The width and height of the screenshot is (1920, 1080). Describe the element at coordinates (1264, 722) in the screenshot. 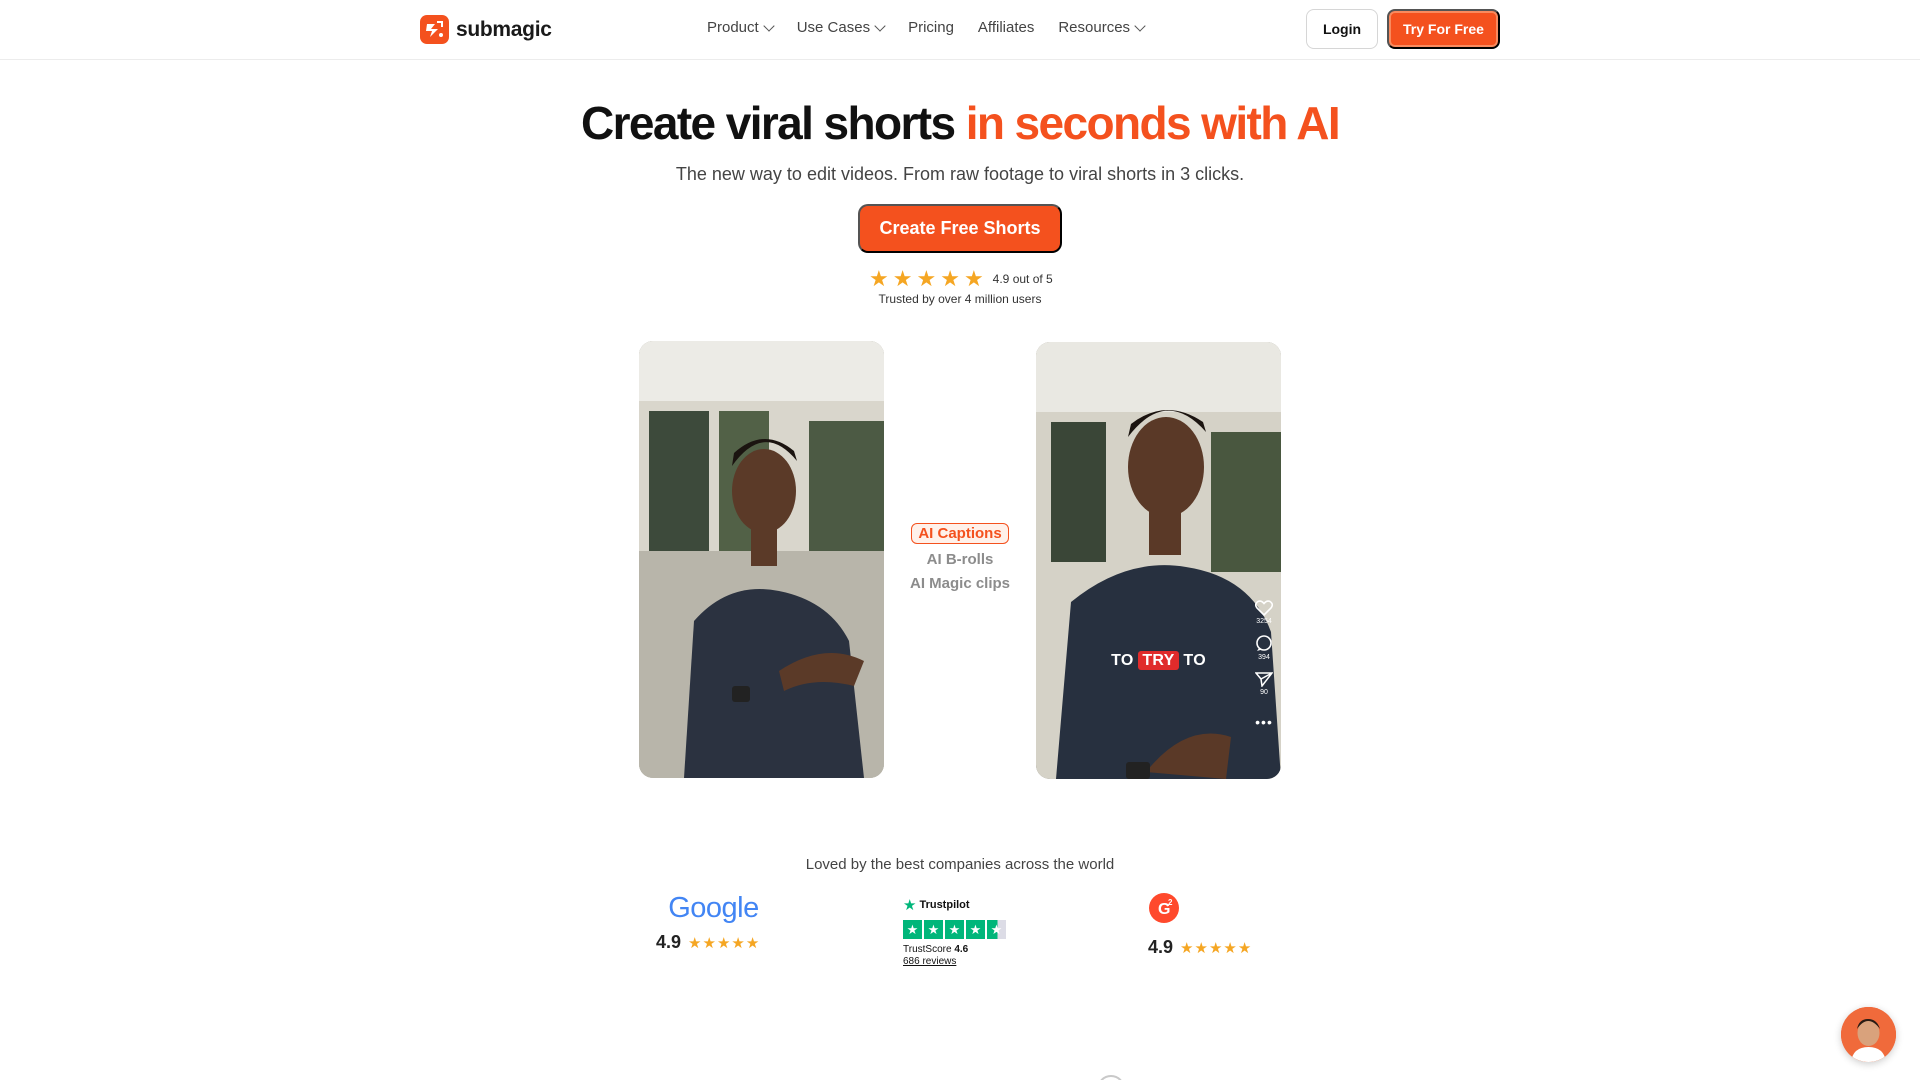

I see `more-options-icon: •••` at that location.